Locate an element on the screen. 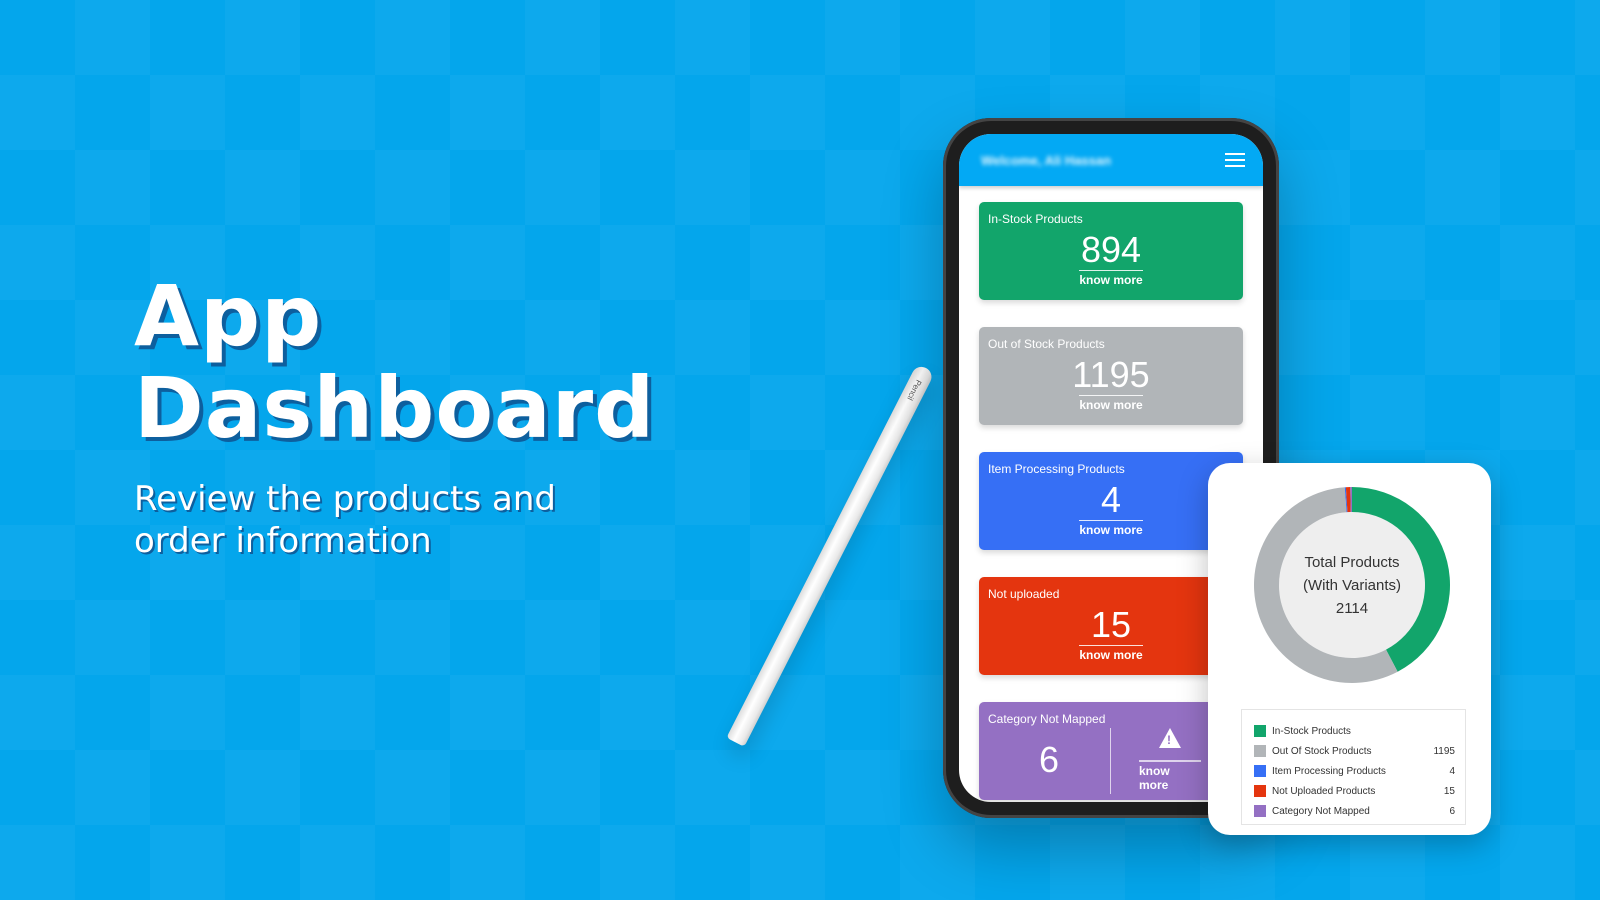  legend-item: Out Of Stock Products 1195 is located at coordinates (1354, 751).